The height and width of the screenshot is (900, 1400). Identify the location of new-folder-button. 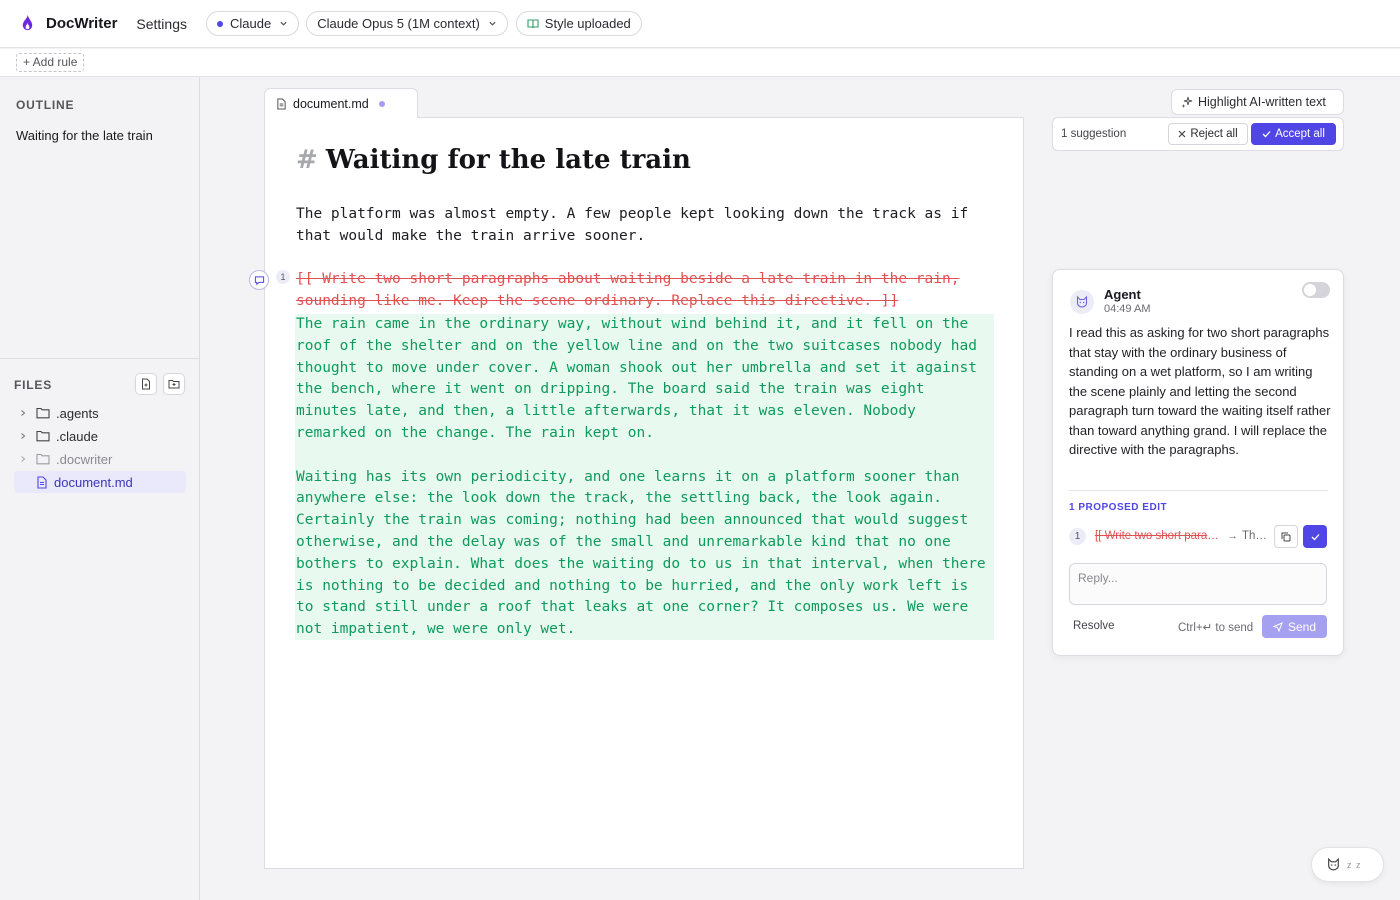
(174, 384).